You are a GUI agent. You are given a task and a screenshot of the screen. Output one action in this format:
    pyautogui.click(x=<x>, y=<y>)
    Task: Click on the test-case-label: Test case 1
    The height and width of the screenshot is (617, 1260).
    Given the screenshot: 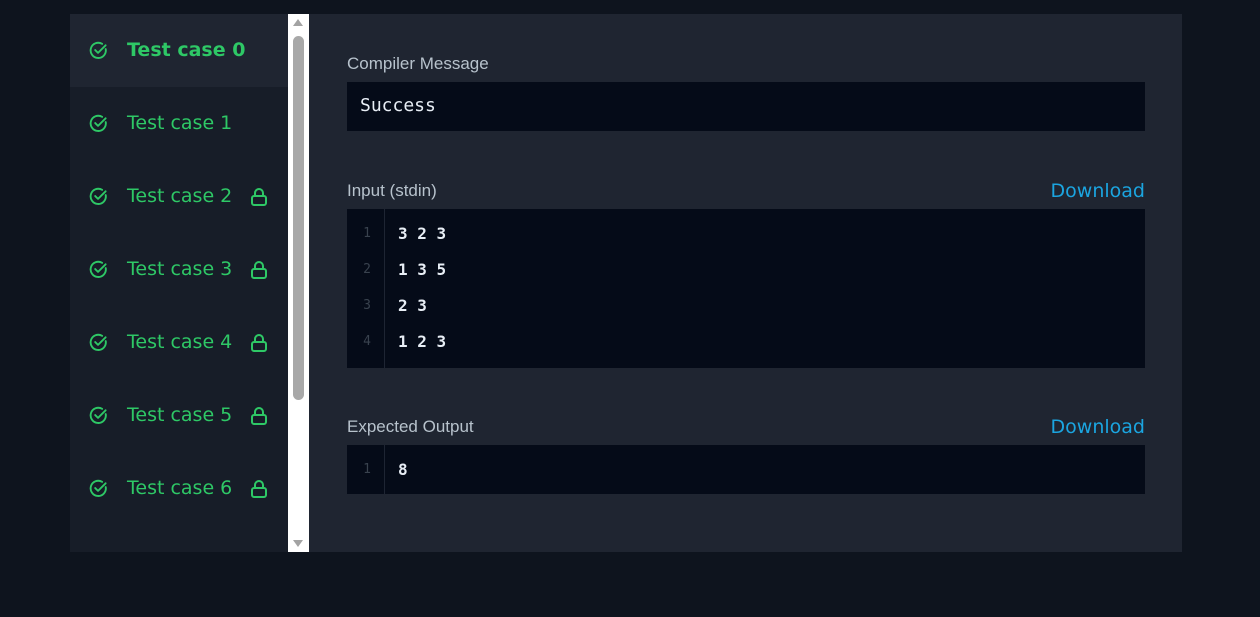 What is the action you would take?
    pyautogui.click(x=180, y=123)
    